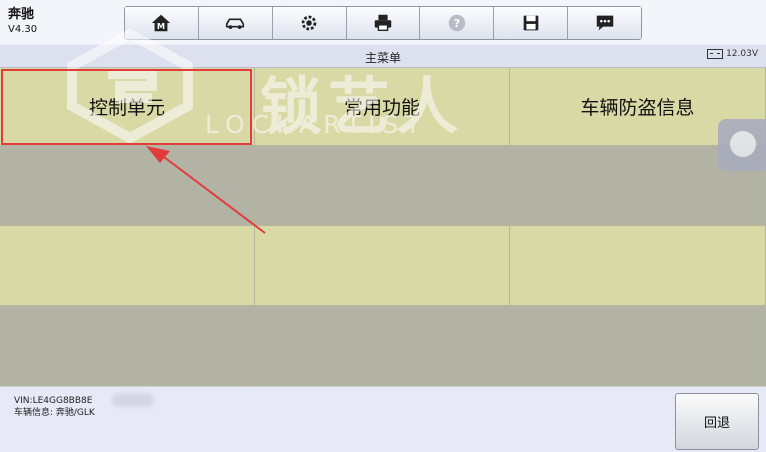 The width and height of the screenshot is (766, 452). What do you see at coordinates (21, 14) in the screenshot?
I see `app-name: 奔驰` at bounding box center [21, 14].